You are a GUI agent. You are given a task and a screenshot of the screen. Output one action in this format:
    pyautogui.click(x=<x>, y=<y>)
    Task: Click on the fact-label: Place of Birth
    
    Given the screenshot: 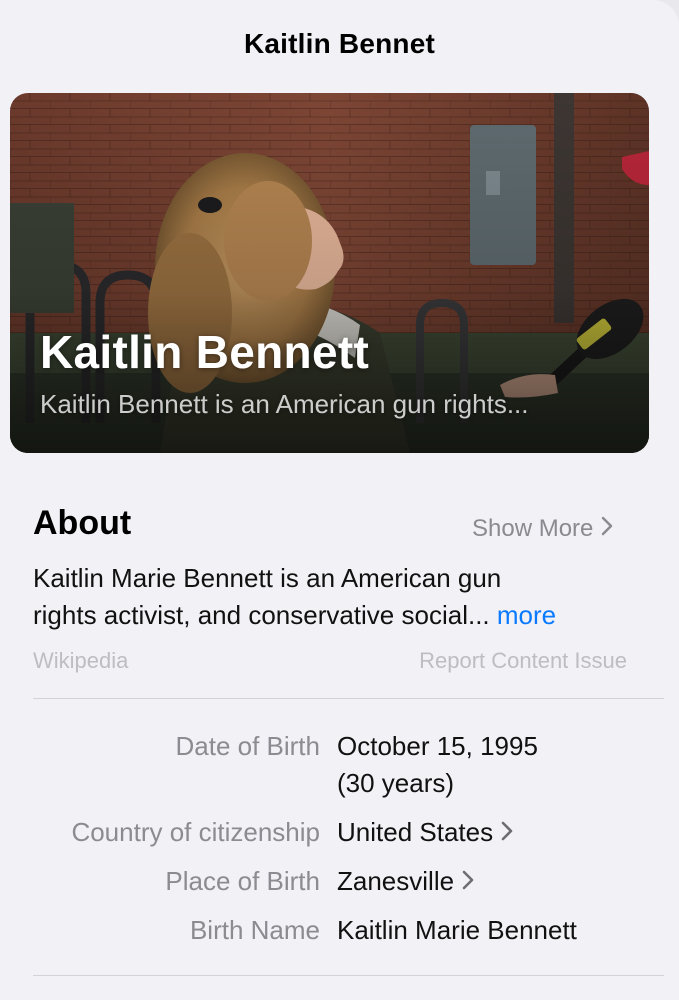 What is the action you would take?
    pyautogui.click(x=242, y=881)
    